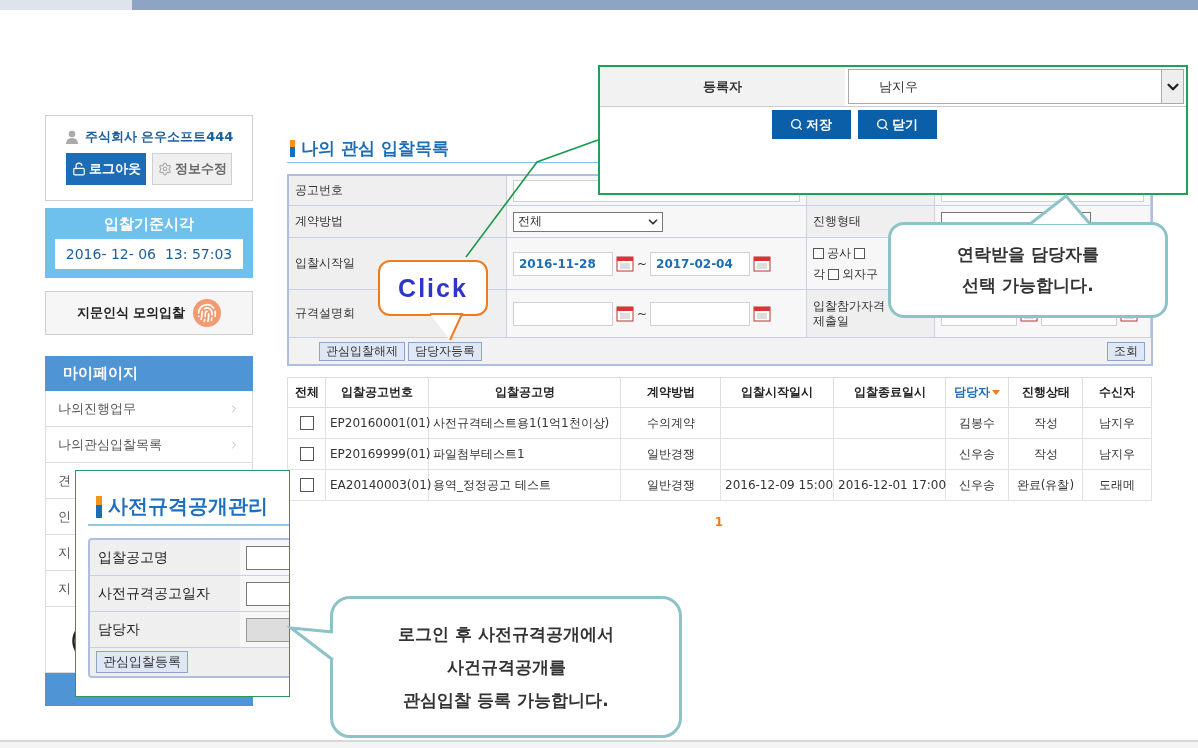  Describe the element at coordinates (811, 124) in the screenshot. I see `popup-button: 저장` at that location.